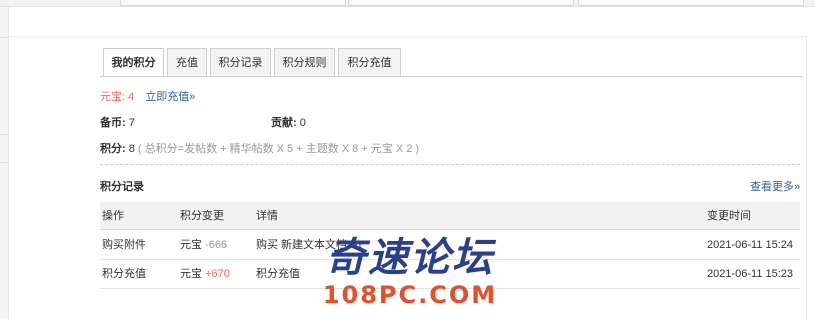  Describe the element at coordinates (450, 274) in the screenshot. I see `table-row: 积分充值 元宝 +670 积分充值 2021-06-11 15:23` at that location.